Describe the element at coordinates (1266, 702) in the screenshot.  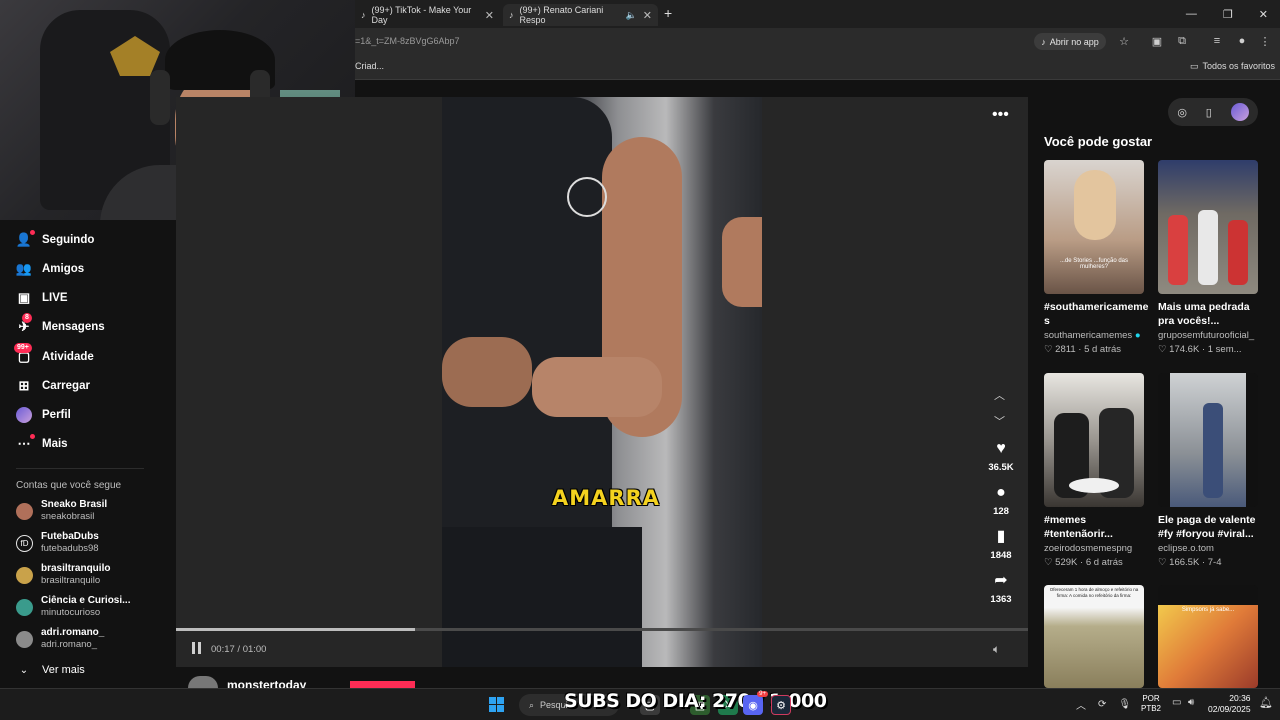
I see `notifications-icon: 🔔︎` at that location.